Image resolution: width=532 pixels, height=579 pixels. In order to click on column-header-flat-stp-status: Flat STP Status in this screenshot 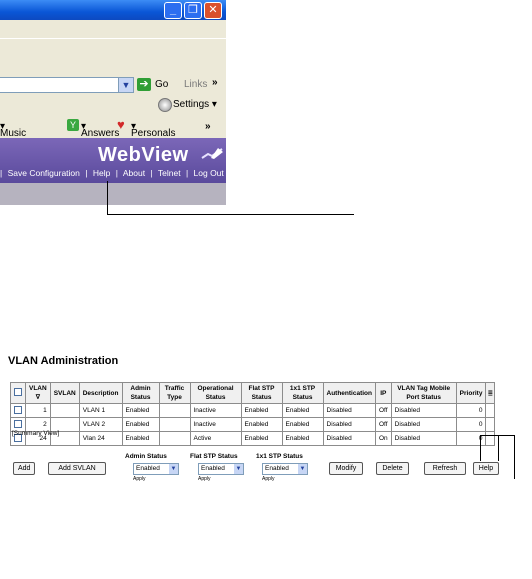, I will do `click(261, 393)`.